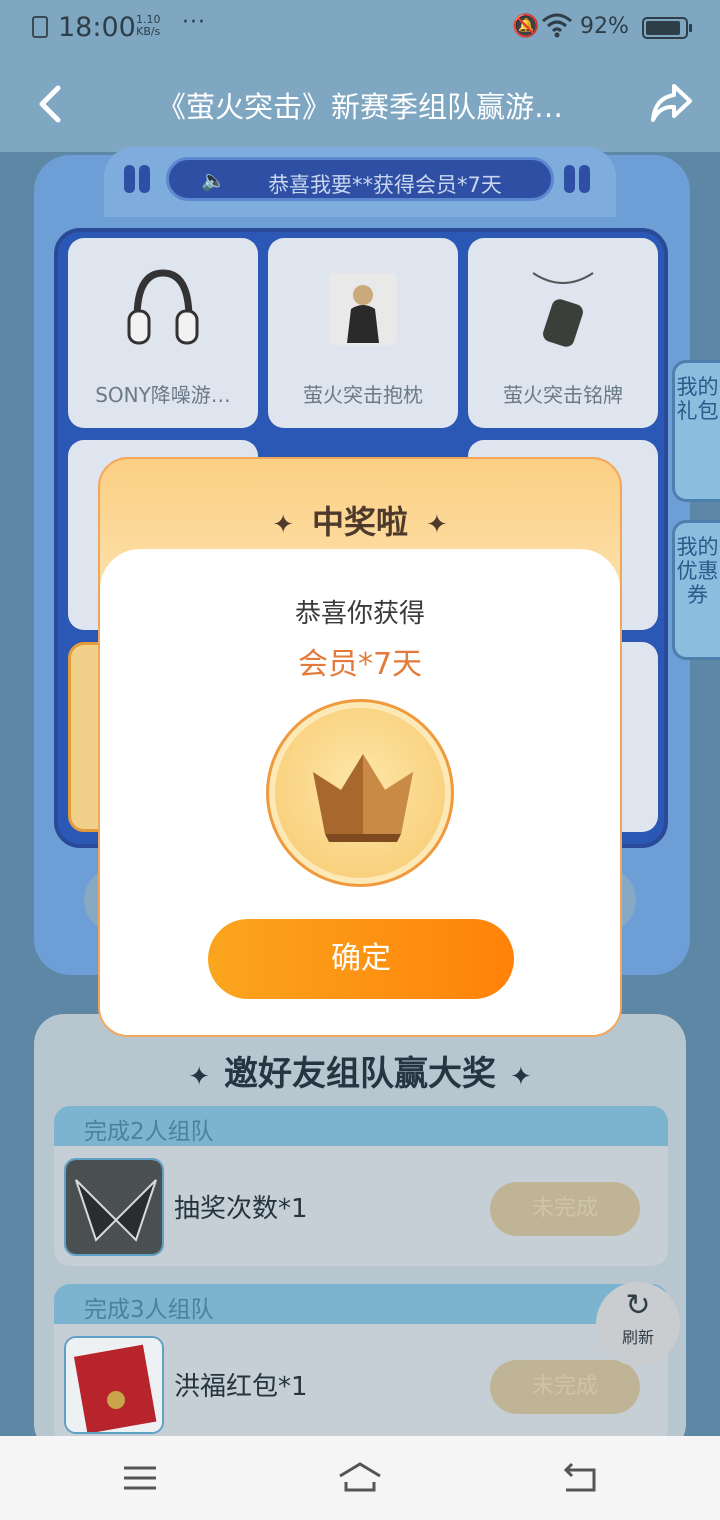 The image size is (720, 1520). What do you see at coordinates (139, 180) in the screenshot?
I see `decor-bars-left` at bounding box center [139, 180].